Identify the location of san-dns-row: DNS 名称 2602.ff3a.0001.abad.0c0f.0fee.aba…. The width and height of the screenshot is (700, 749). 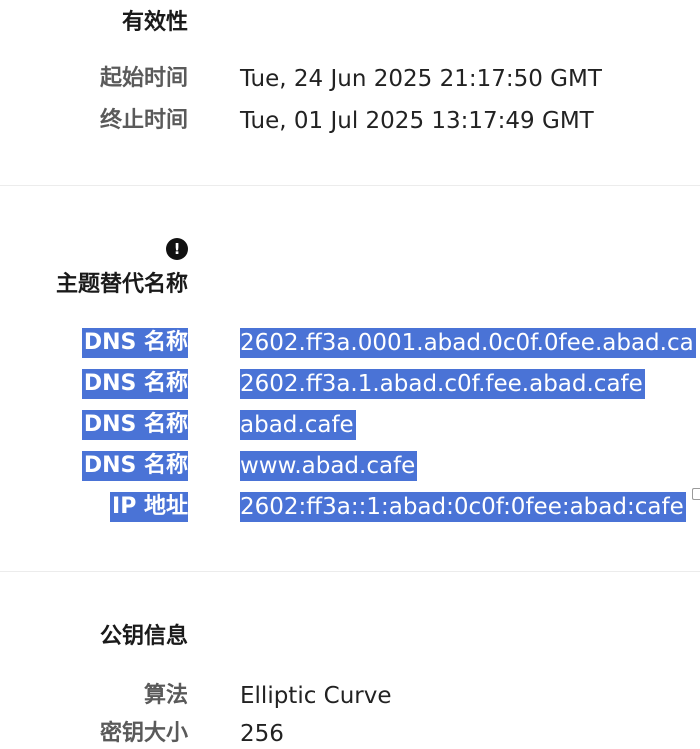
(350, 343).